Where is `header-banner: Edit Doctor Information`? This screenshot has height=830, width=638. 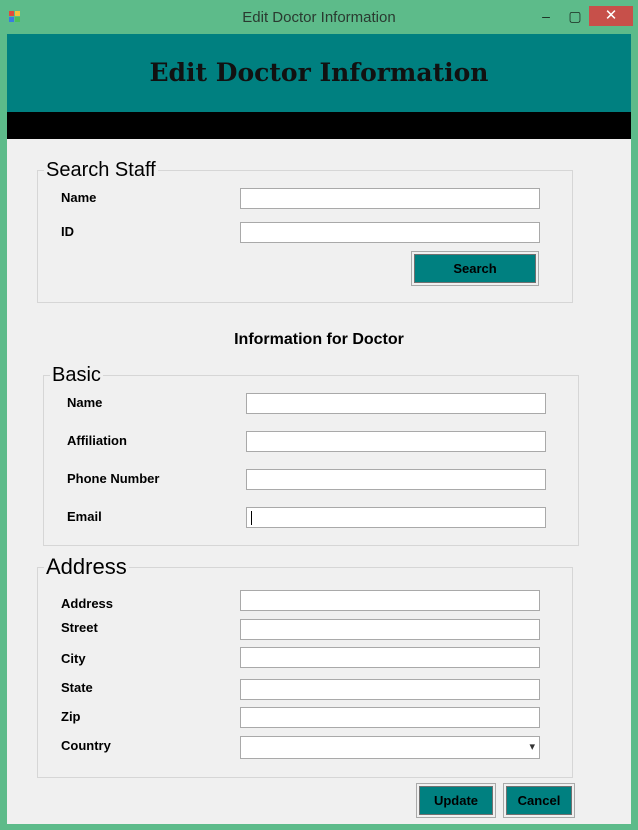 header-banner: Edit Doctor Information is located at coordinates (319, 73).